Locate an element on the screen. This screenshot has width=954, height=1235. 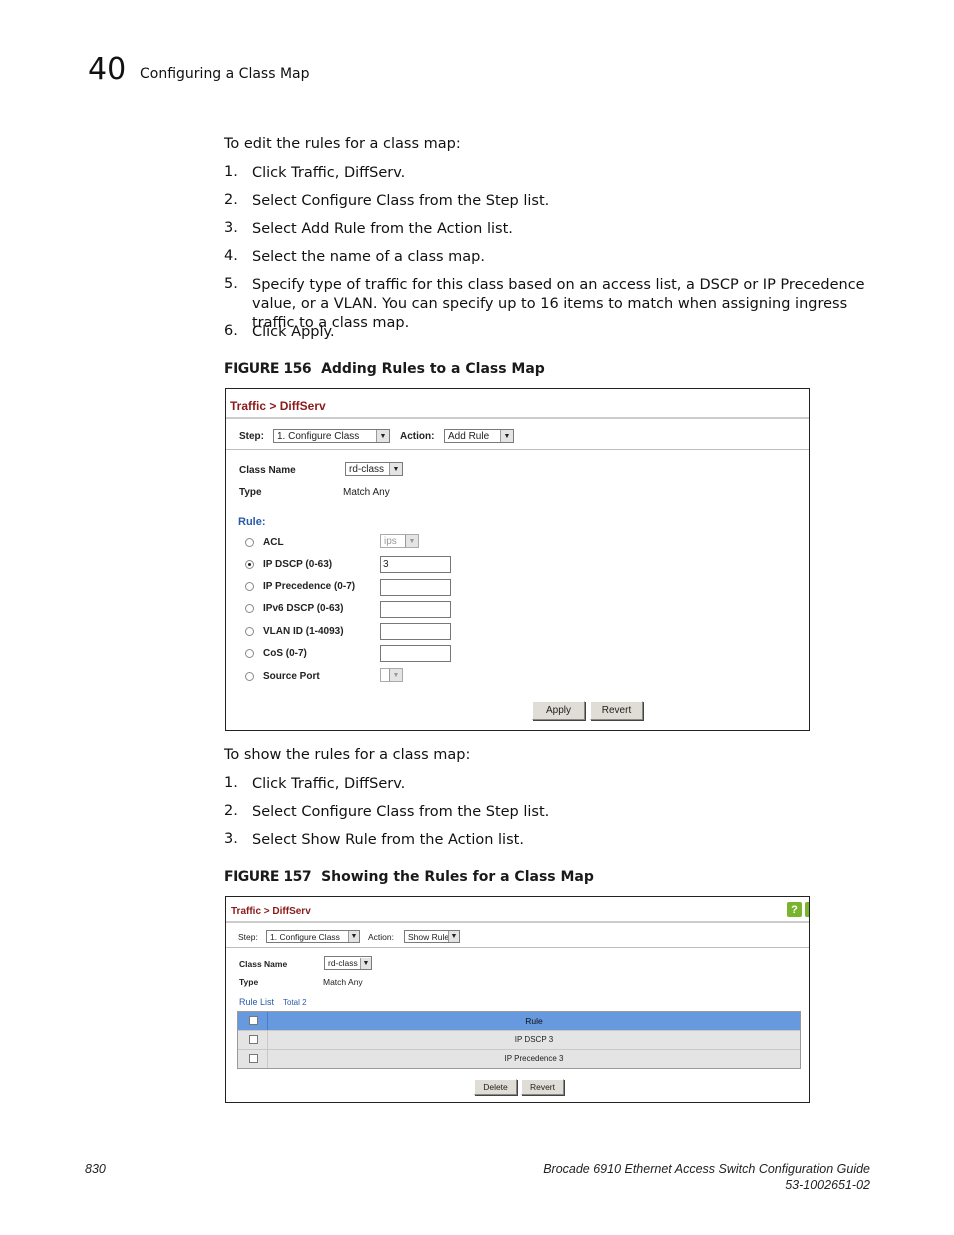
figure-label: FIGURE 157 is located at coordinates (268, 877).